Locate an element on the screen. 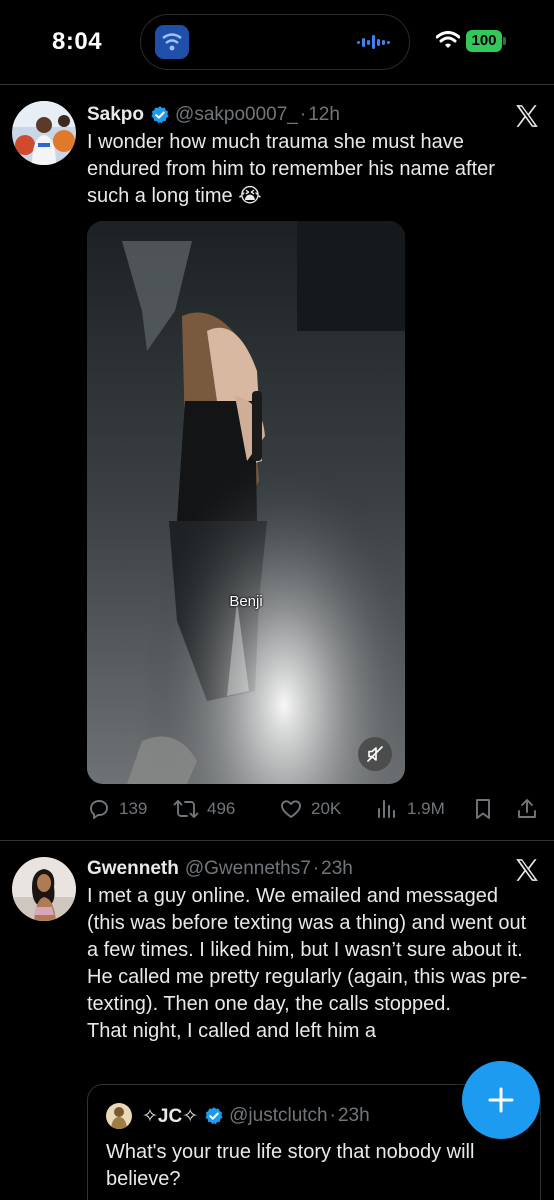 The height and width of the screenshot is (1200, 554). bookmark-icon is located at coordinates (483, 809).